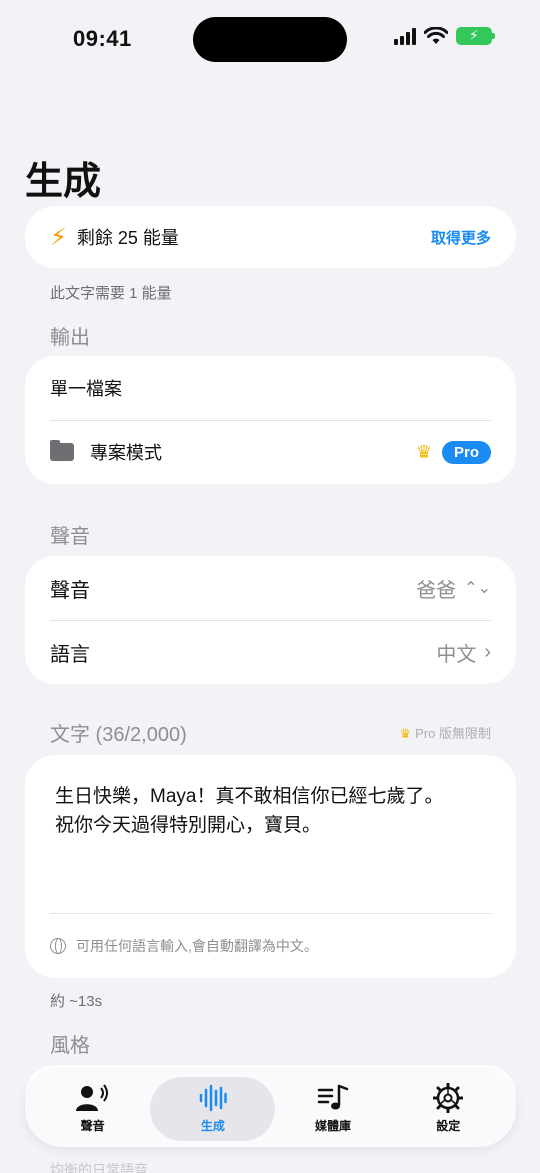 This screenshot has height=1173, width=540. What do you see at coordinates (332, 1126) in the screenshot?
I see `tab-label: 媒體庫` at bounding box center [332, 1126].